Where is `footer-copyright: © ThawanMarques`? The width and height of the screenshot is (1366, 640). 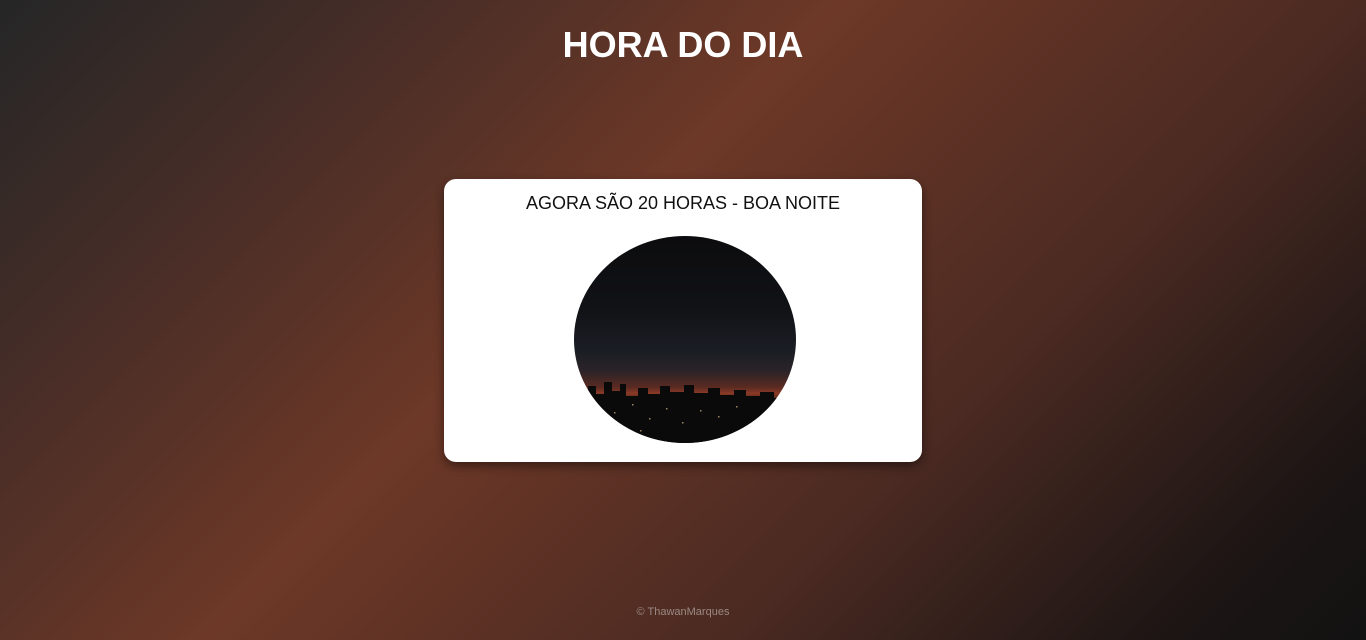
footer-copyright: © ThawanMarques is located at coordinates (683, 612).